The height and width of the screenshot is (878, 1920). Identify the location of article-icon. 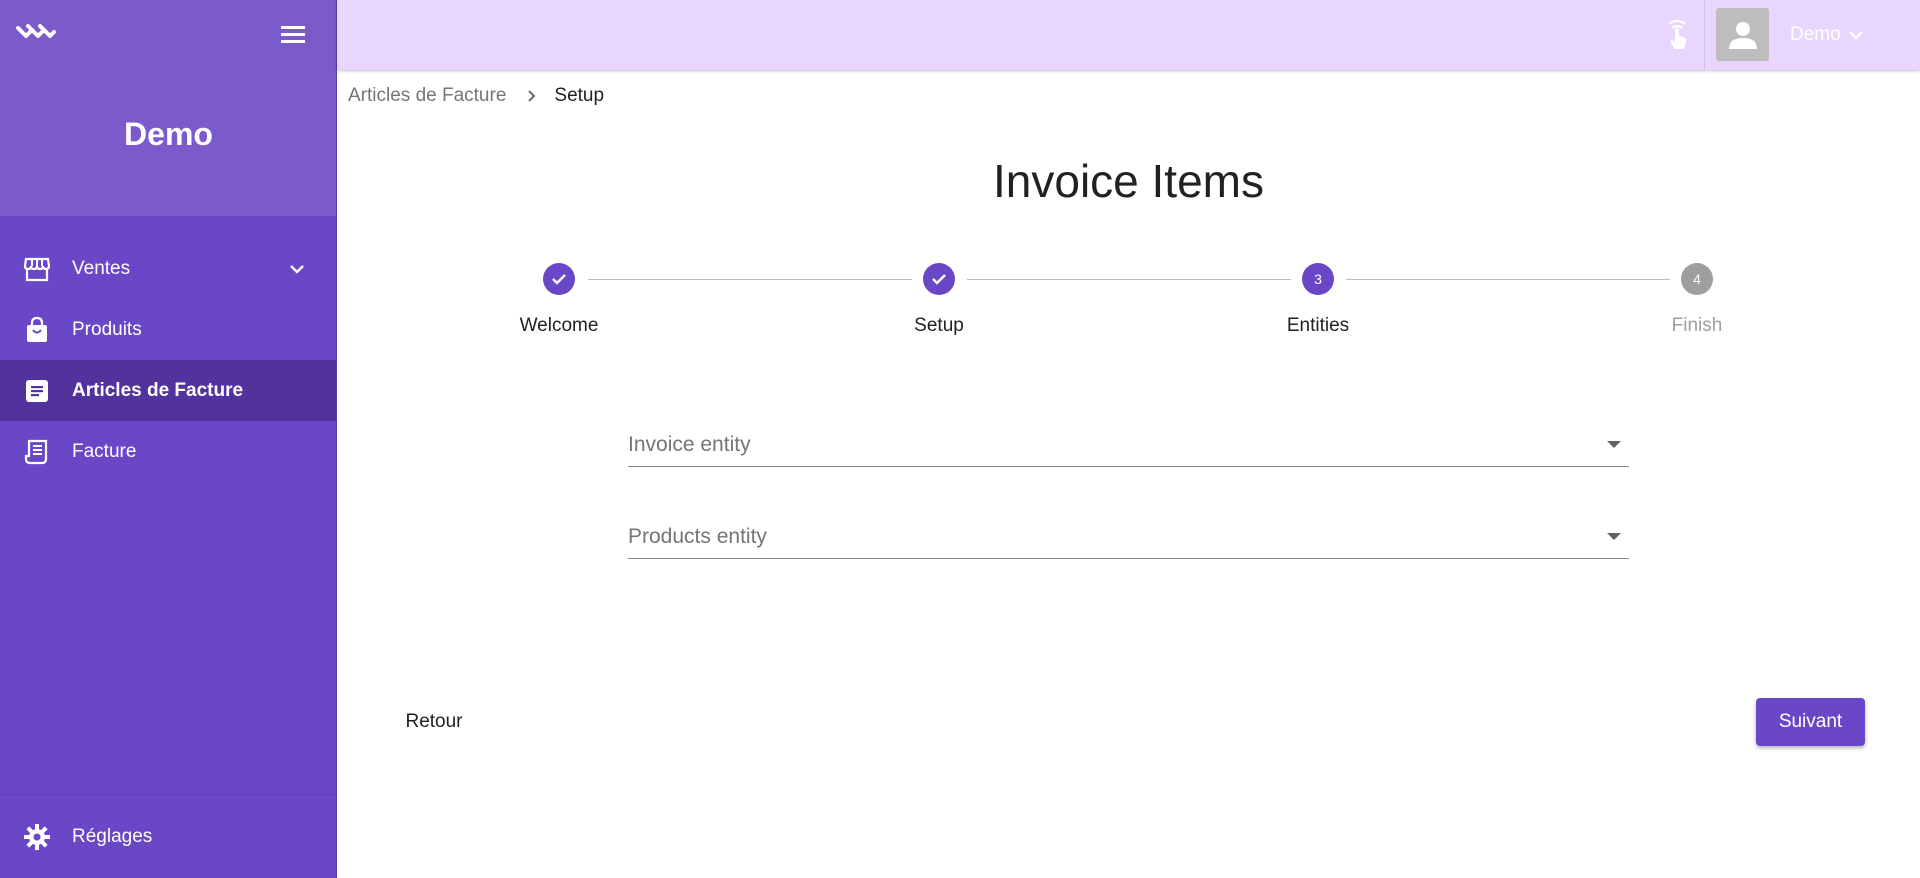
(37, 391).